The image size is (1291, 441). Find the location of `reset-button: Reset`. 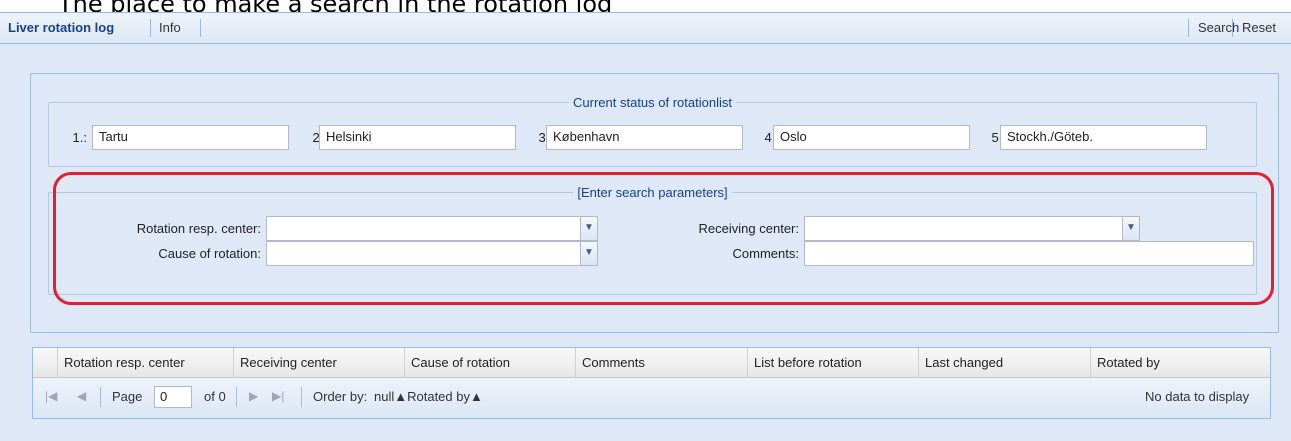

reset-button: Reset is located at coordinates (1259, 27).